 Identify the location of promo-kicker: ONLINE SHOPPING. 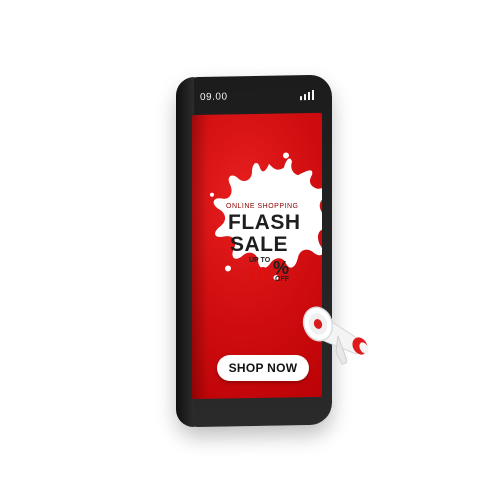
(262, 206).